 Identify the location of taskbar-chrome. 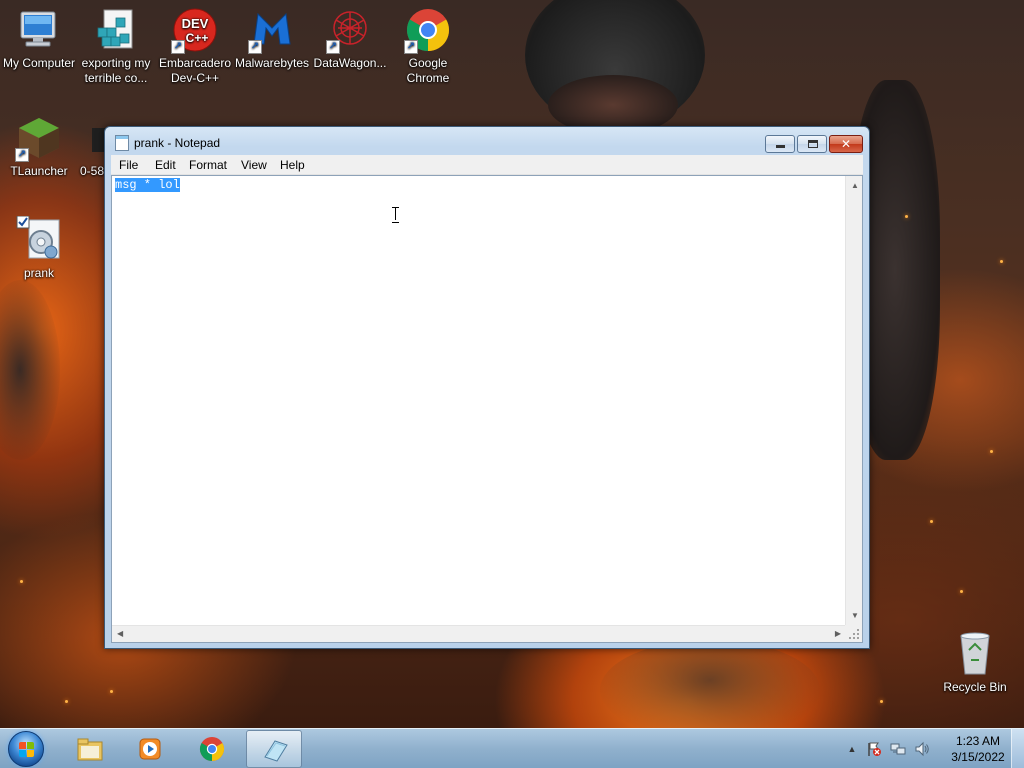
(212, 749).